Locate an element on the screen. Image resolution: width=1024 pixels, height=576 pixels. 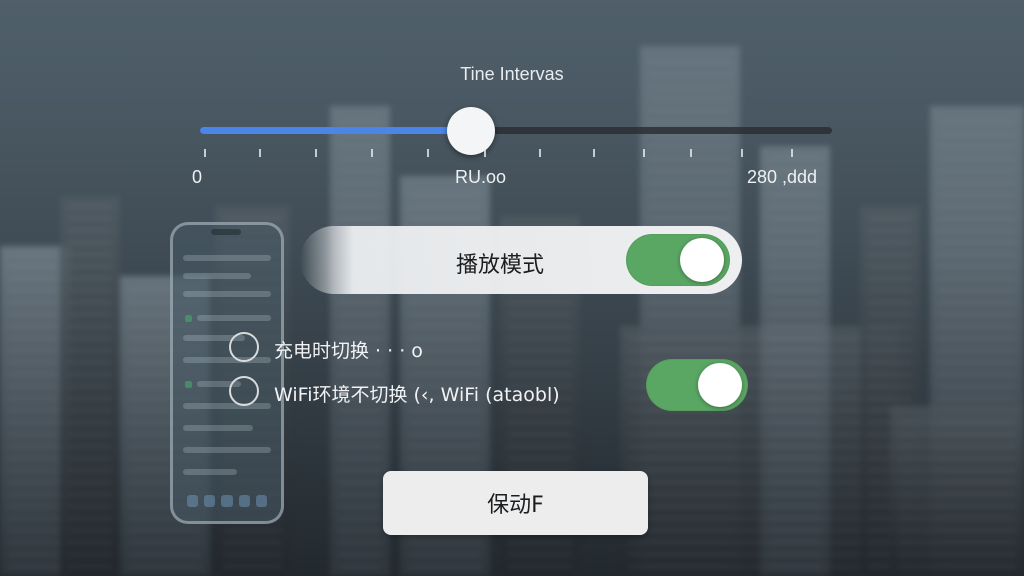
slider-max-label: 280 ,ddd is located at coordinates (782, 177).